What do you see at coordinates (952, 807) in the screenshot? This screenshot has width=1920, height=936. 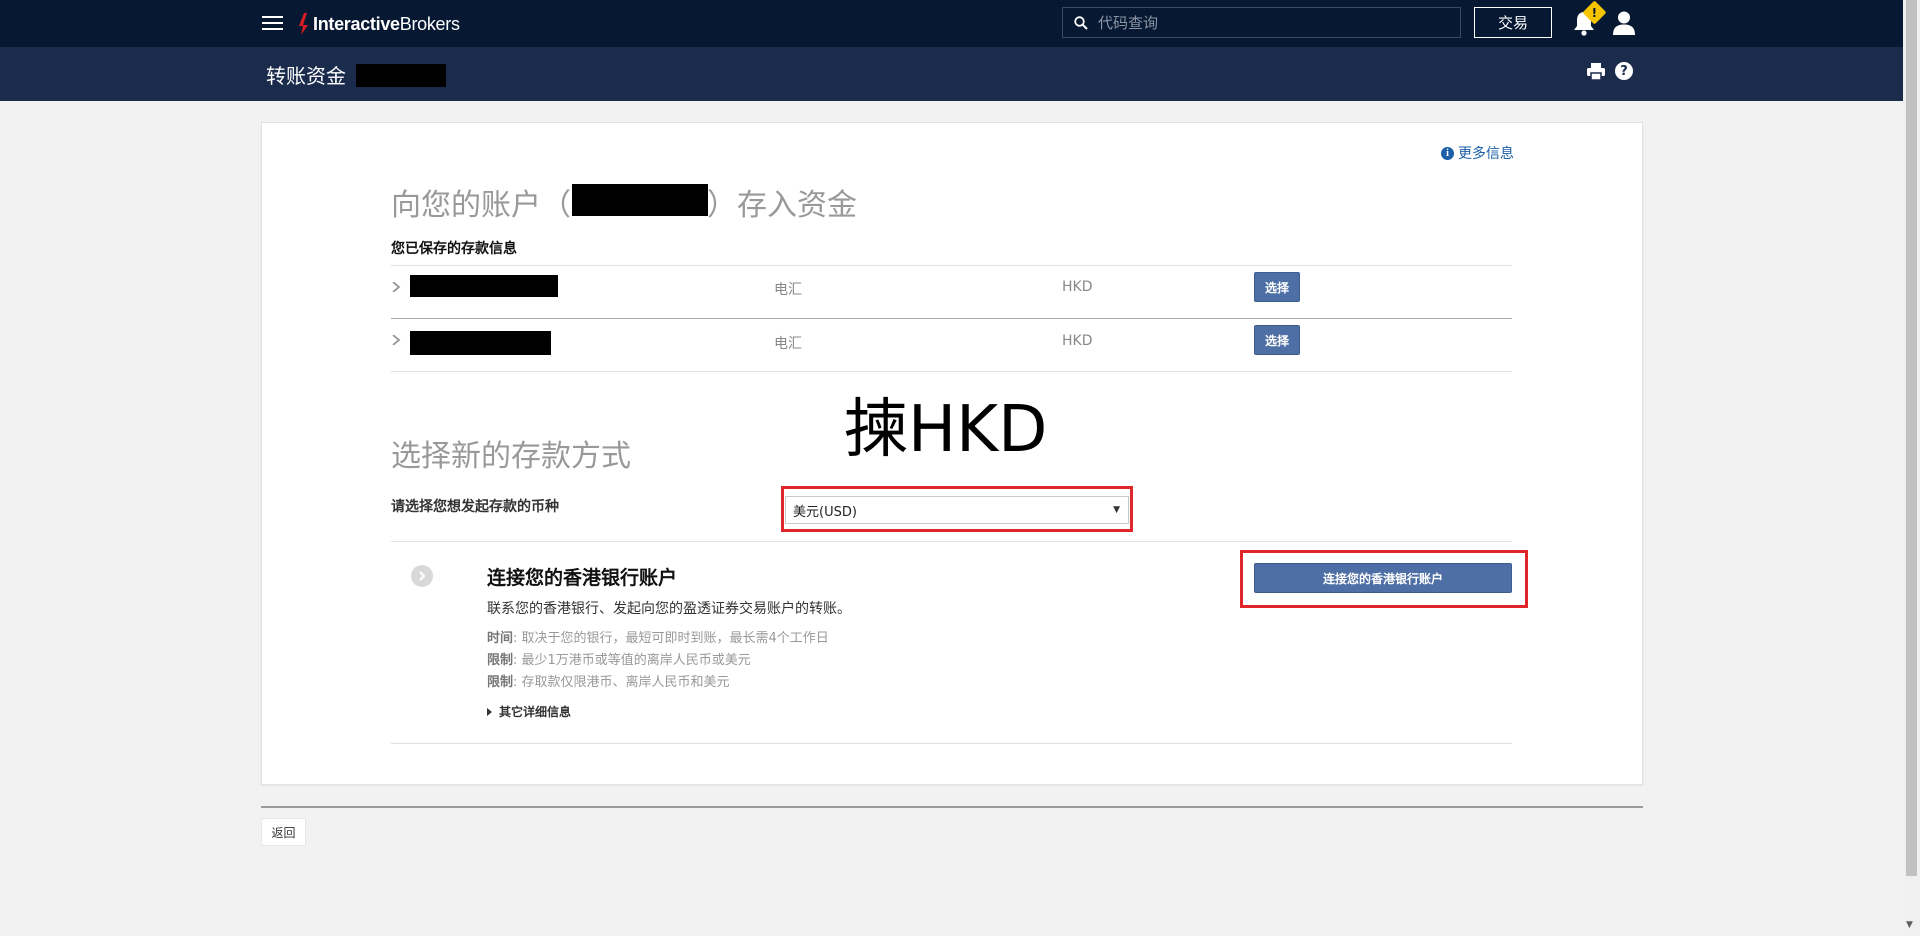 I see `footer-divider` at bounding box center [952, 807].